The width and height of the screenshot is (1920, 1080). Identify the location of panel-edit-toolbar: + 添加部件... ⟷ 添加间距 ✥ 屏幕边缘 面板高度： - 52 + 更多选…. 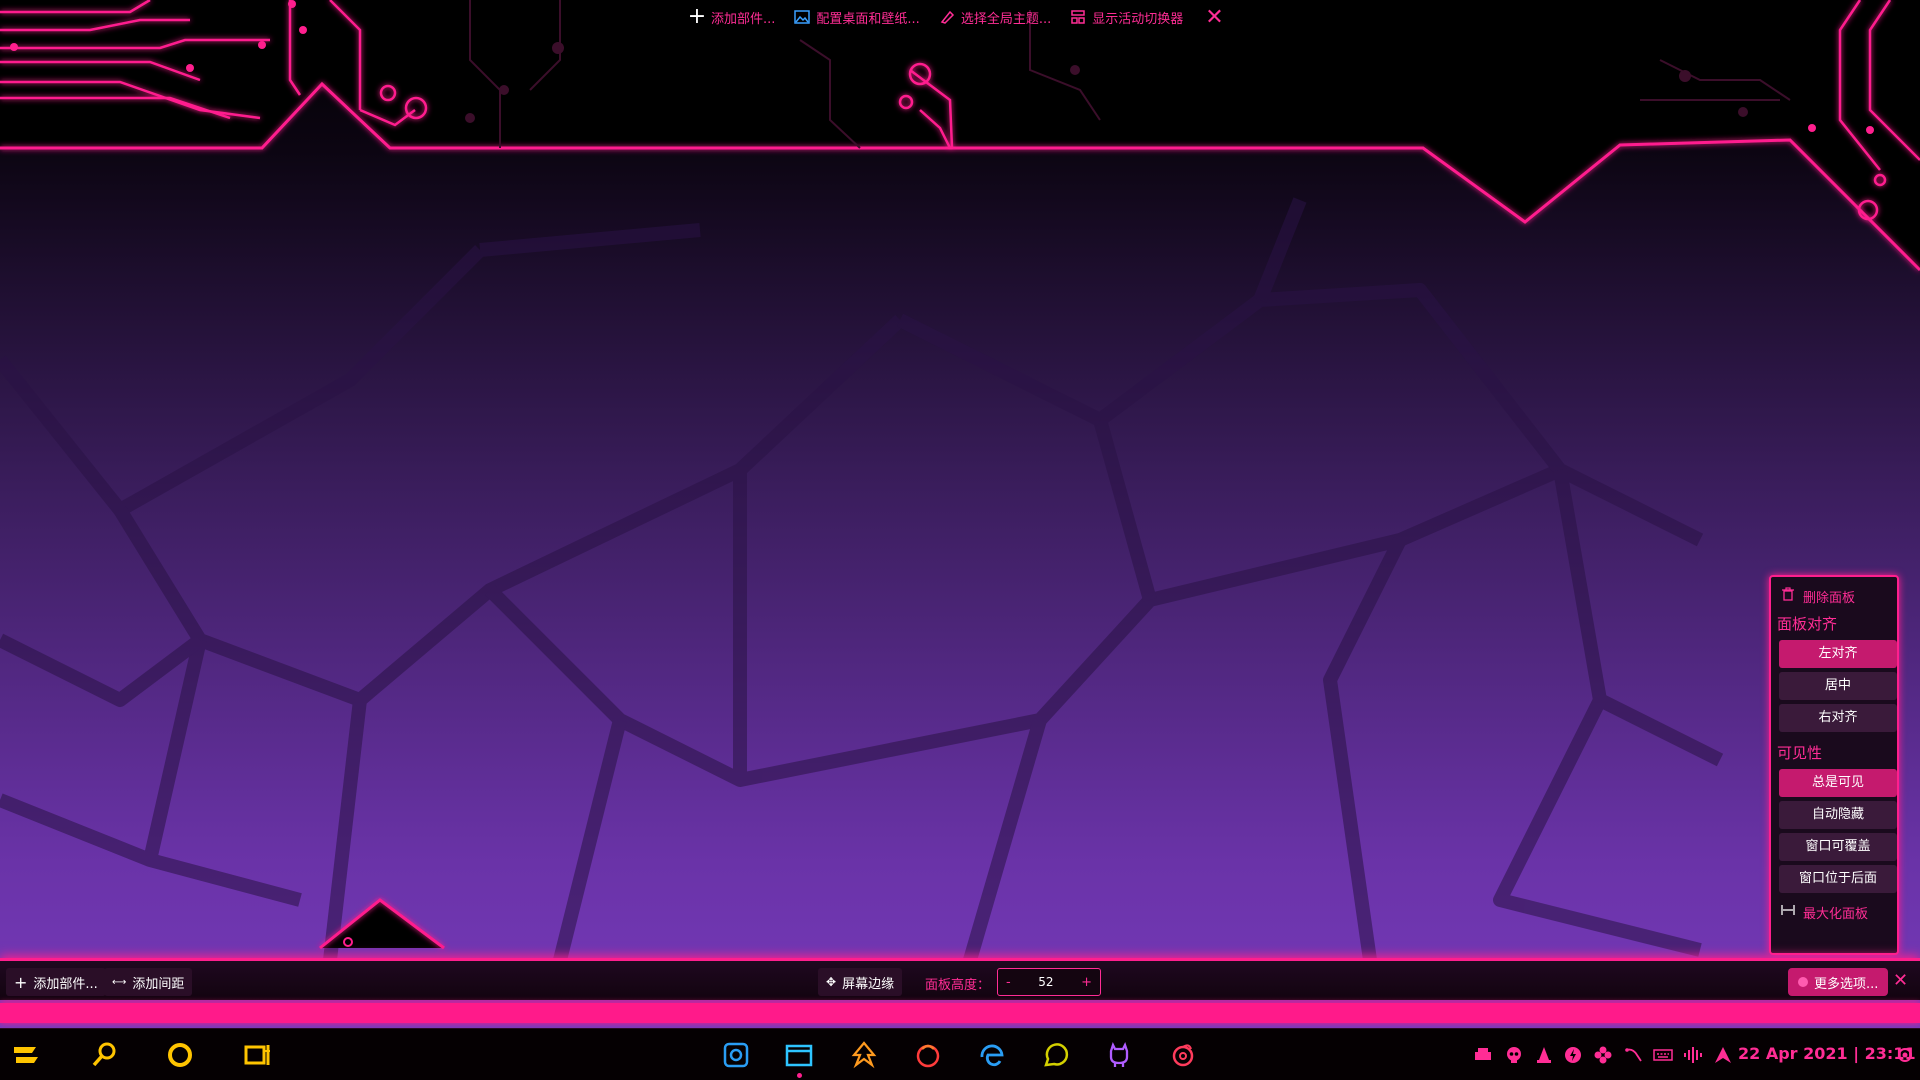
(960, 979).